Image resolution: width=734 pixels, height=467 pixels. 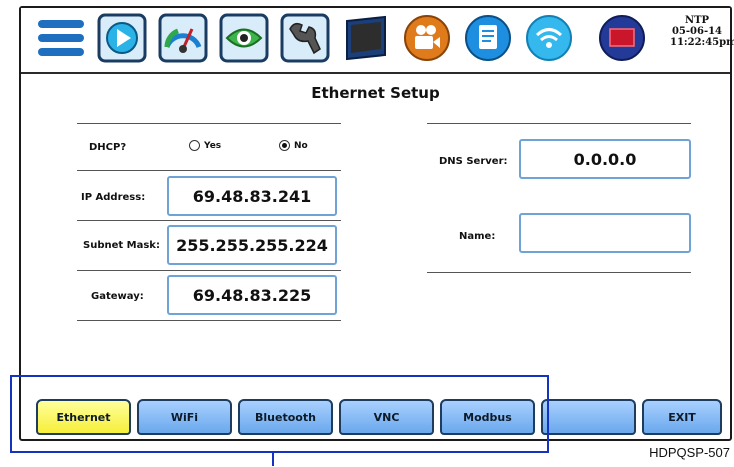 What do you see at coordinates (117, 296) in the screenshot?
I see `gateway-label: Gateway:` at bounding box center [117, 296].